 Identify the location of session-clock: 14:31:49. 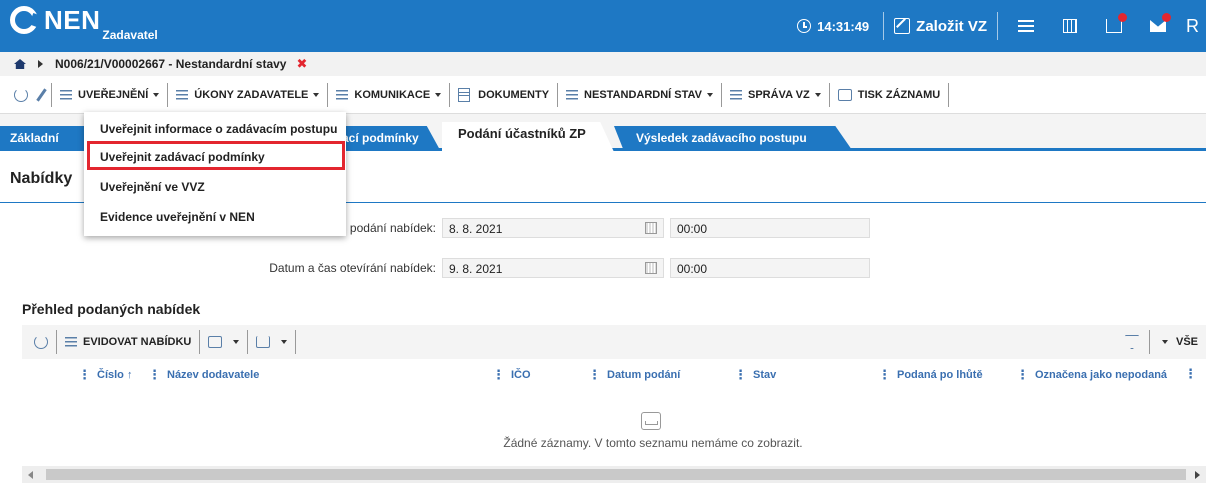
(833, 26).